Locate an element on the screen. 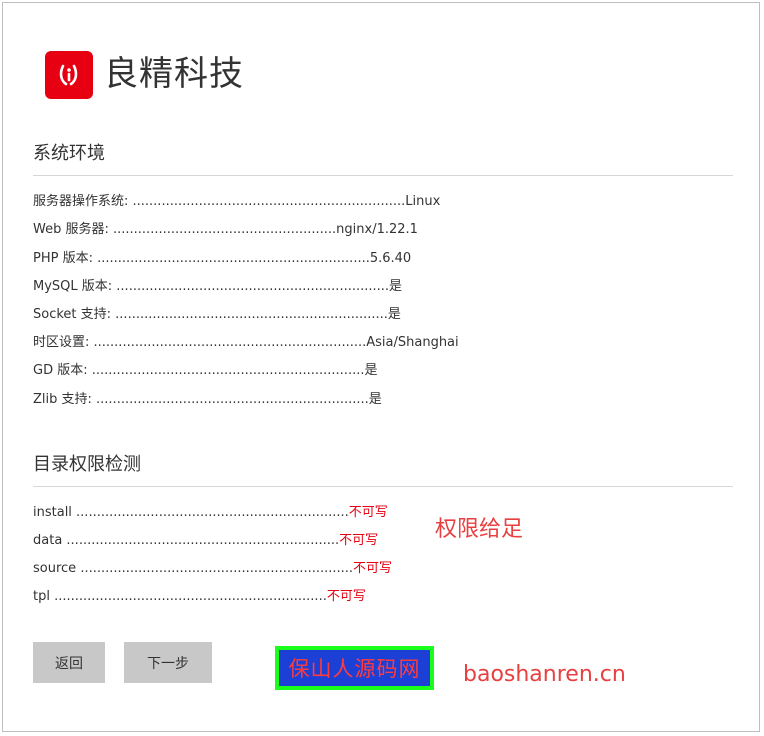  watermark-badge: 保山人源码网 is located at coordinates (354, 668).